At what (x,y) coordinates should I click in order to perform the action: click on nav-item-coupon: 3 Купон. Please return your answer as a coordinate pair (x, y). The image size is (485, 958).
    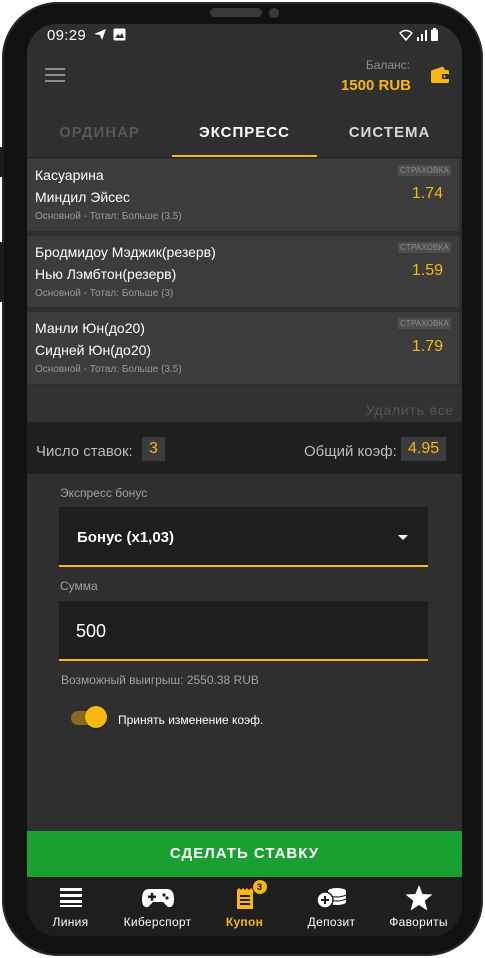
    Looking at the image, I should click on (244, 906).